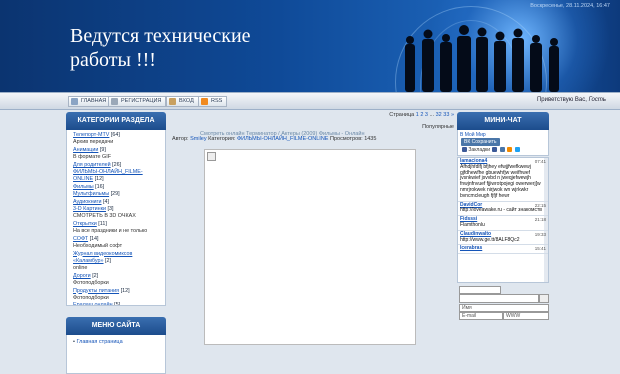 The image size is (620, 374). Describe the element at coordinates (114, 101) in the screenshot. I see `register-icon` at that location.